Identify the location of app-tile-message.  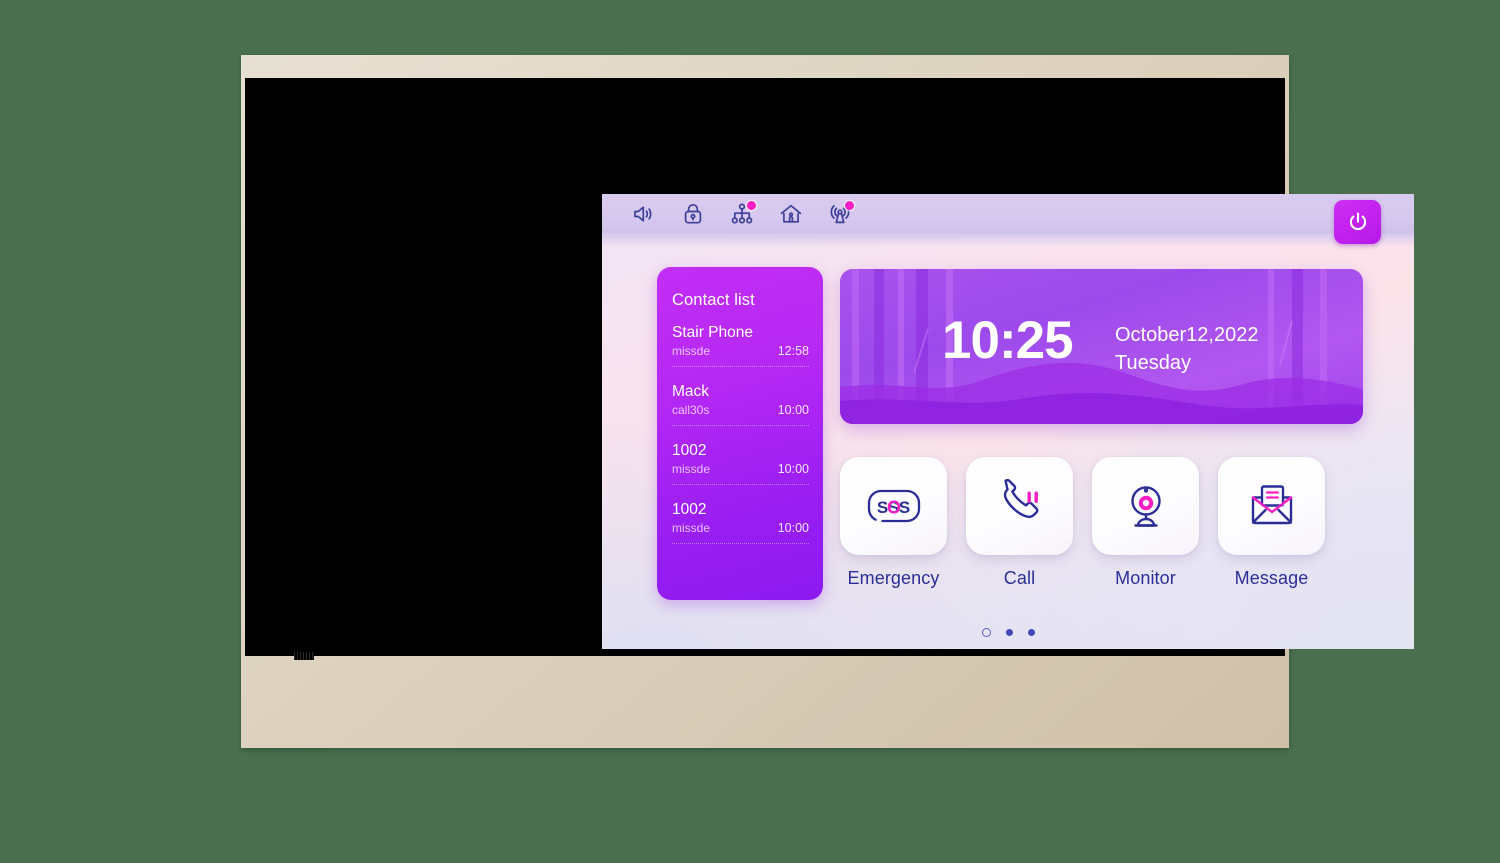
(1271, 506).